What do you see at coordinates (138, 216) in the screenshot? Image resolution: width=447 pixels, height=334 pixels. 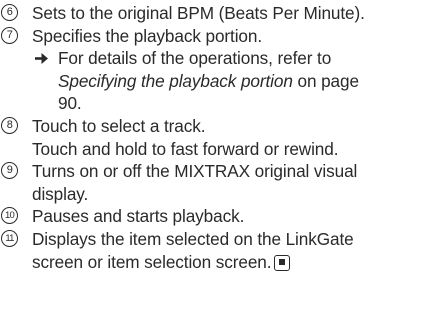 I see `item-10-text: Pauses and starts playback.` at bounding box center [138, 216].